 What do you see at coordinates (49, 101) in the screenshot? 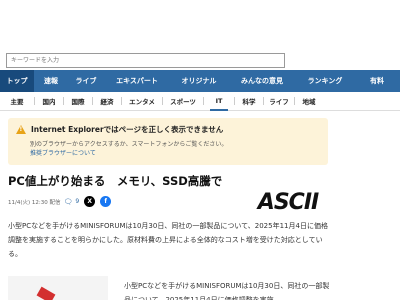
I see `category-domestic: 国内` at bounding box center [49, 101].